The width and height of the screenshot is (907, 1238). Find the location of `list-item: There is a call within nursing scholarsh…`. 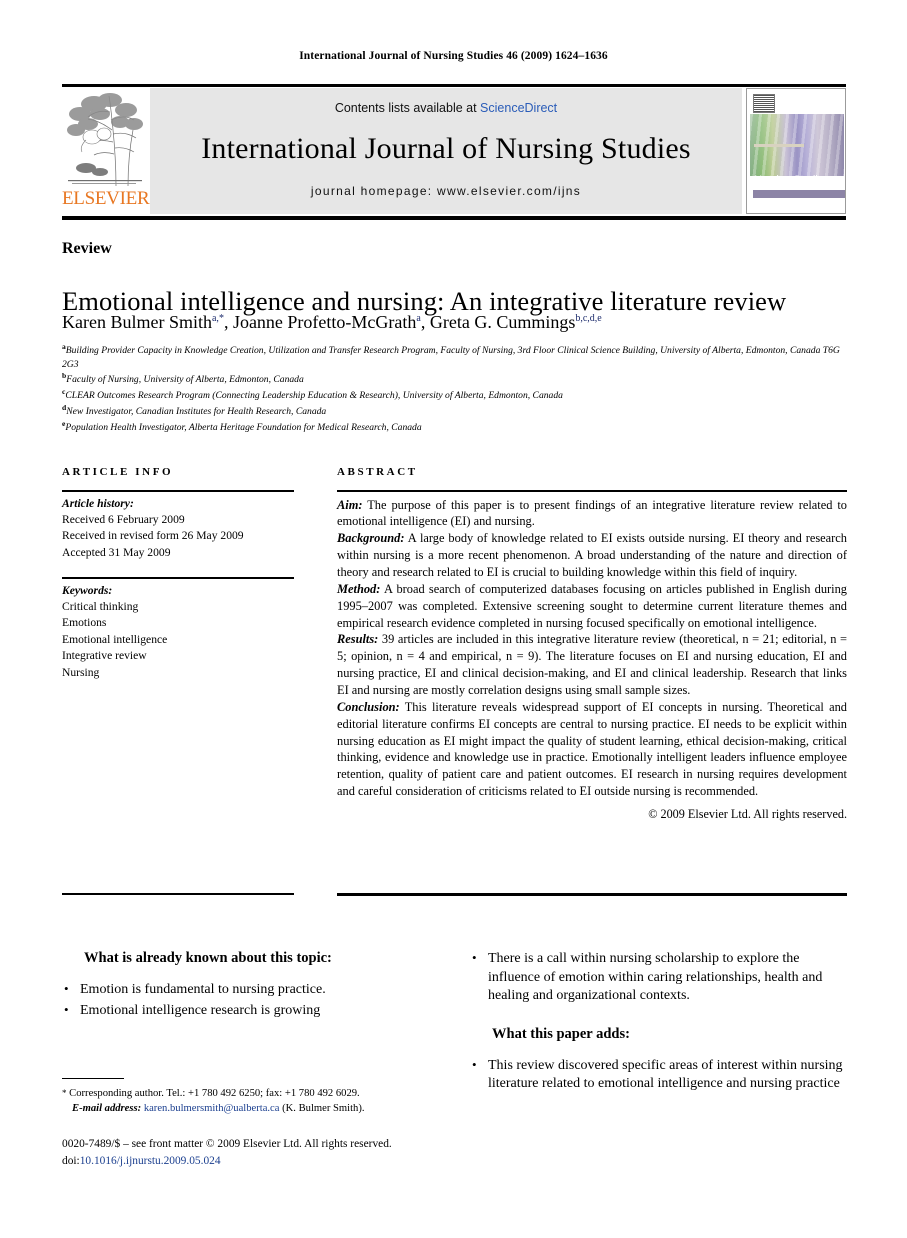

list-item: There is a call within nursing scholarsh… is located at coordinates (658, 977).